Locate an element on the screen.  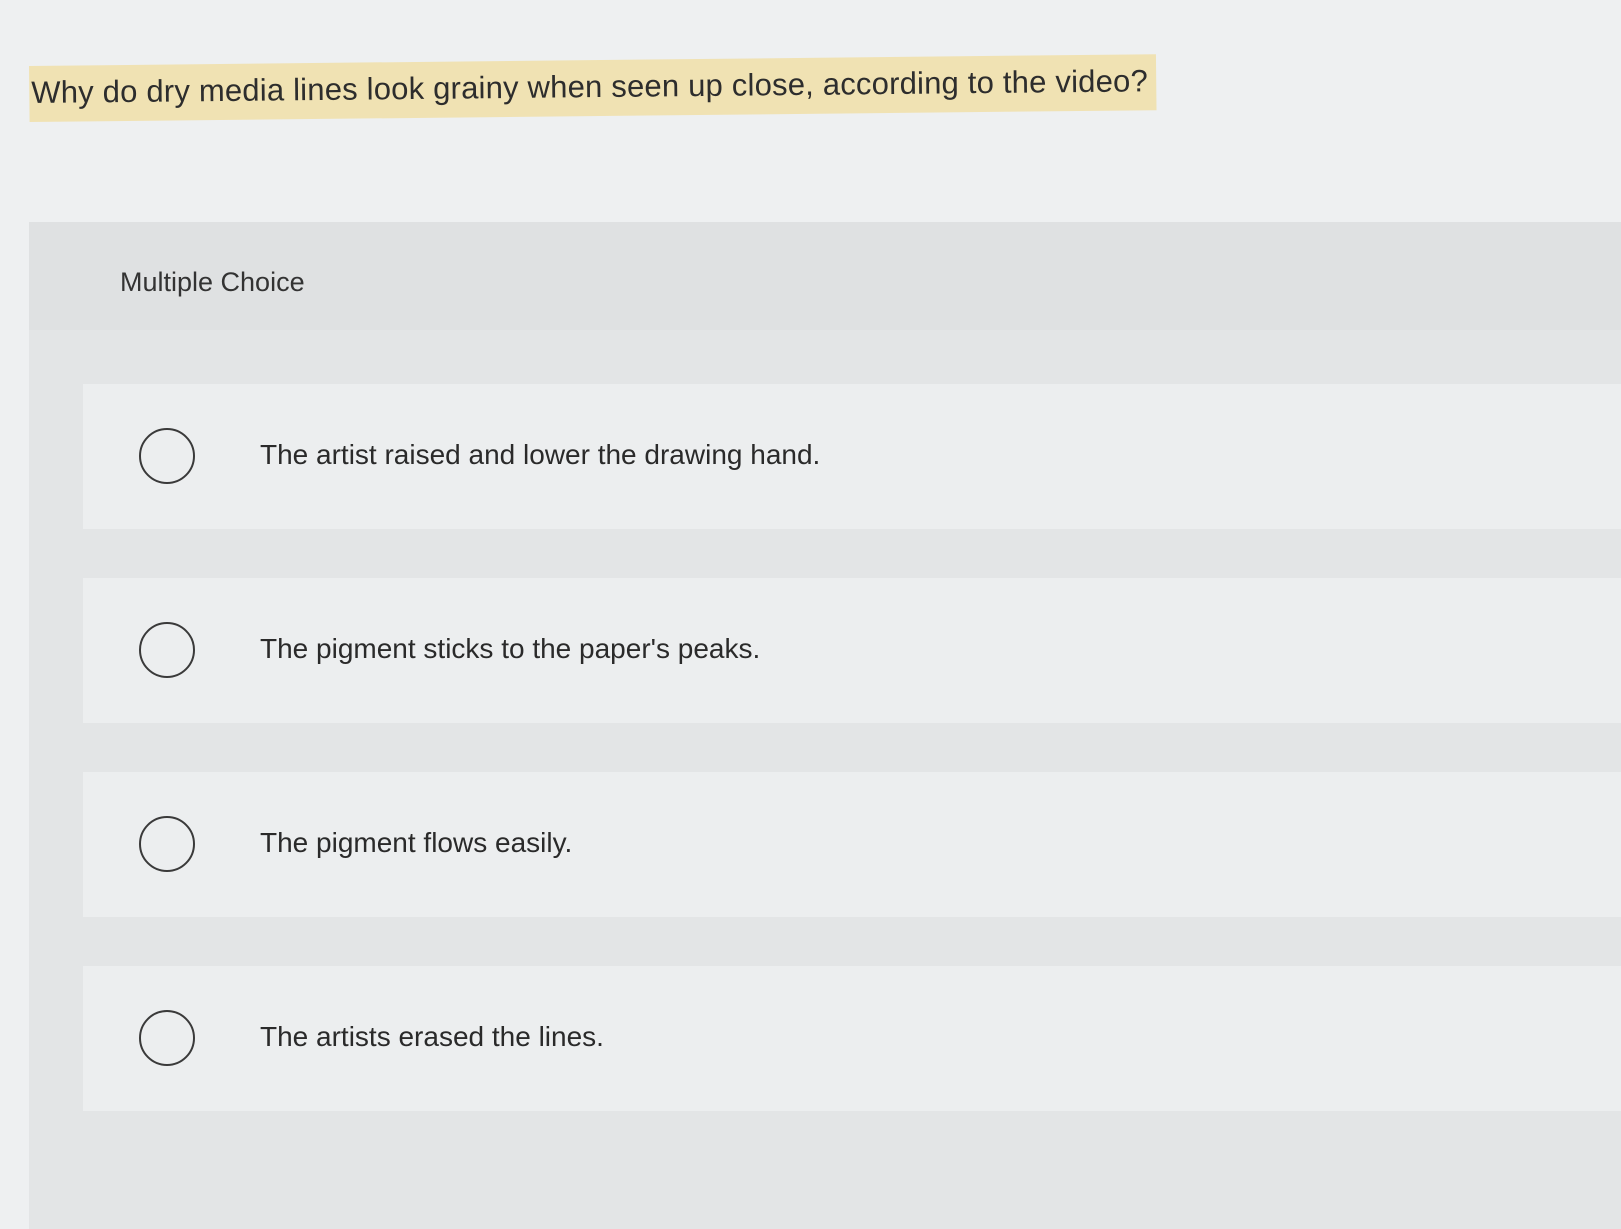
panel-header: Multiple Choice is located at coordinates (825, 276).